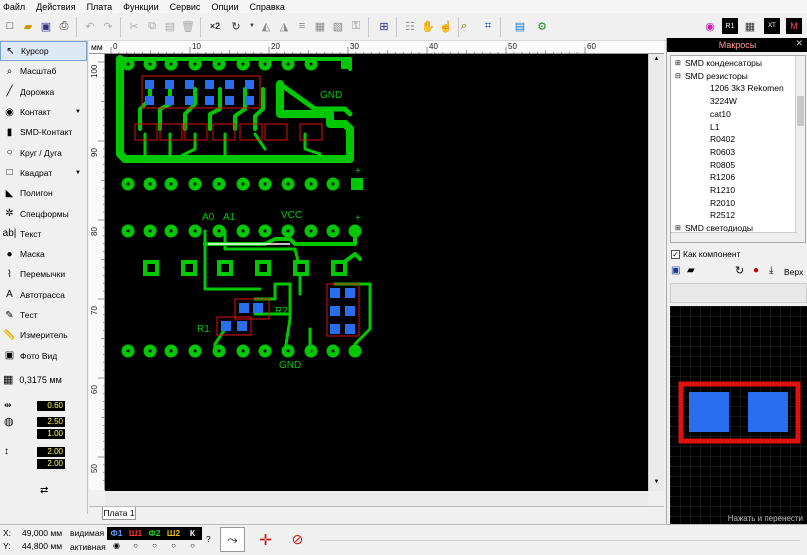 The image size is (807, 555). I want to click on photo-view-tool: ▣ Фото Вид, so click(43, 355).